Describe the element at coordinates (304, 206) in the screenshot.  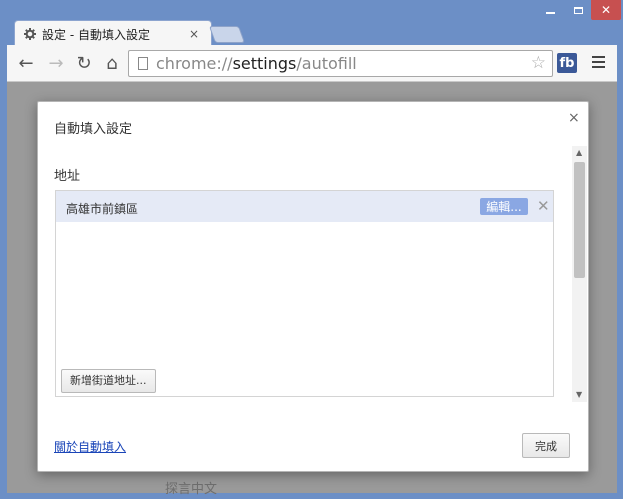
I see `address-list-item: 高雄市前鎮區 編輯... ✕` at that location.